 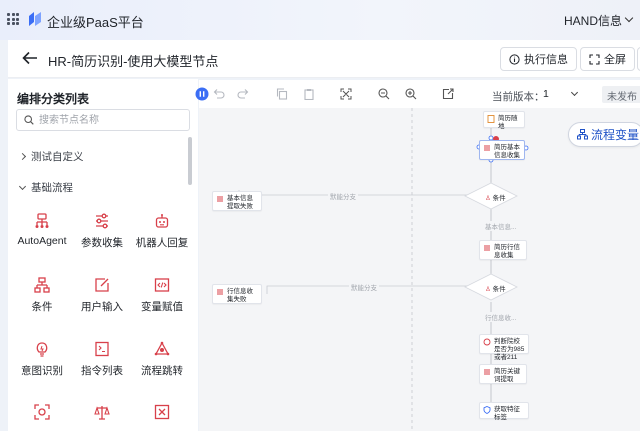 I want to click on condition-node-2: ♙ 条件, so click(x=495, y=288).